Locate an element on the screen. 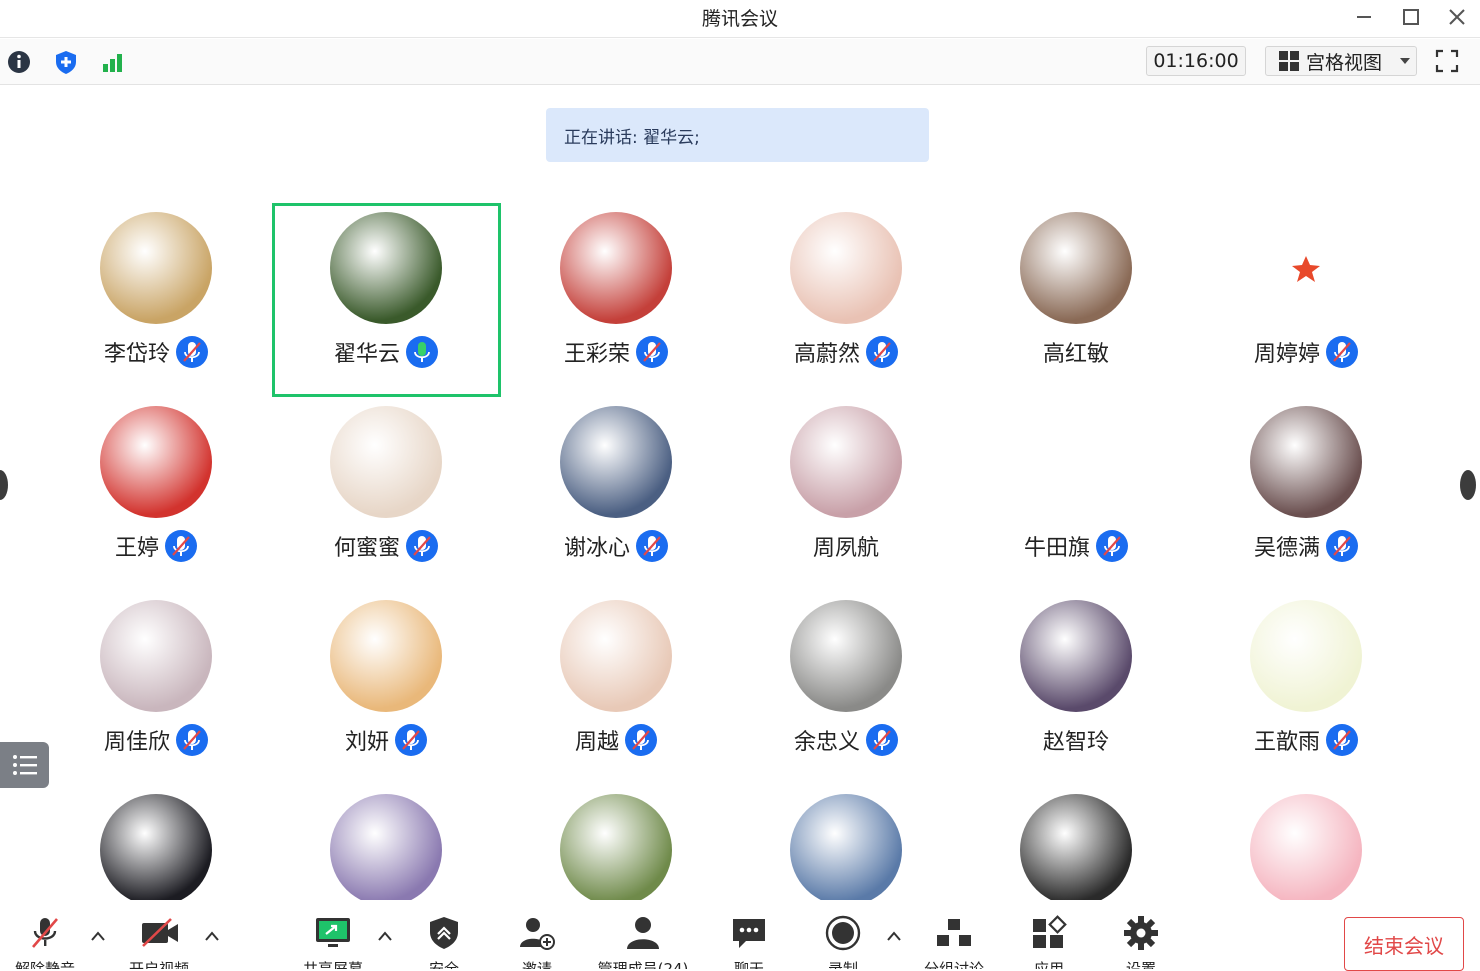  invite-button: 邀请 is located at coordinates (537, 941).